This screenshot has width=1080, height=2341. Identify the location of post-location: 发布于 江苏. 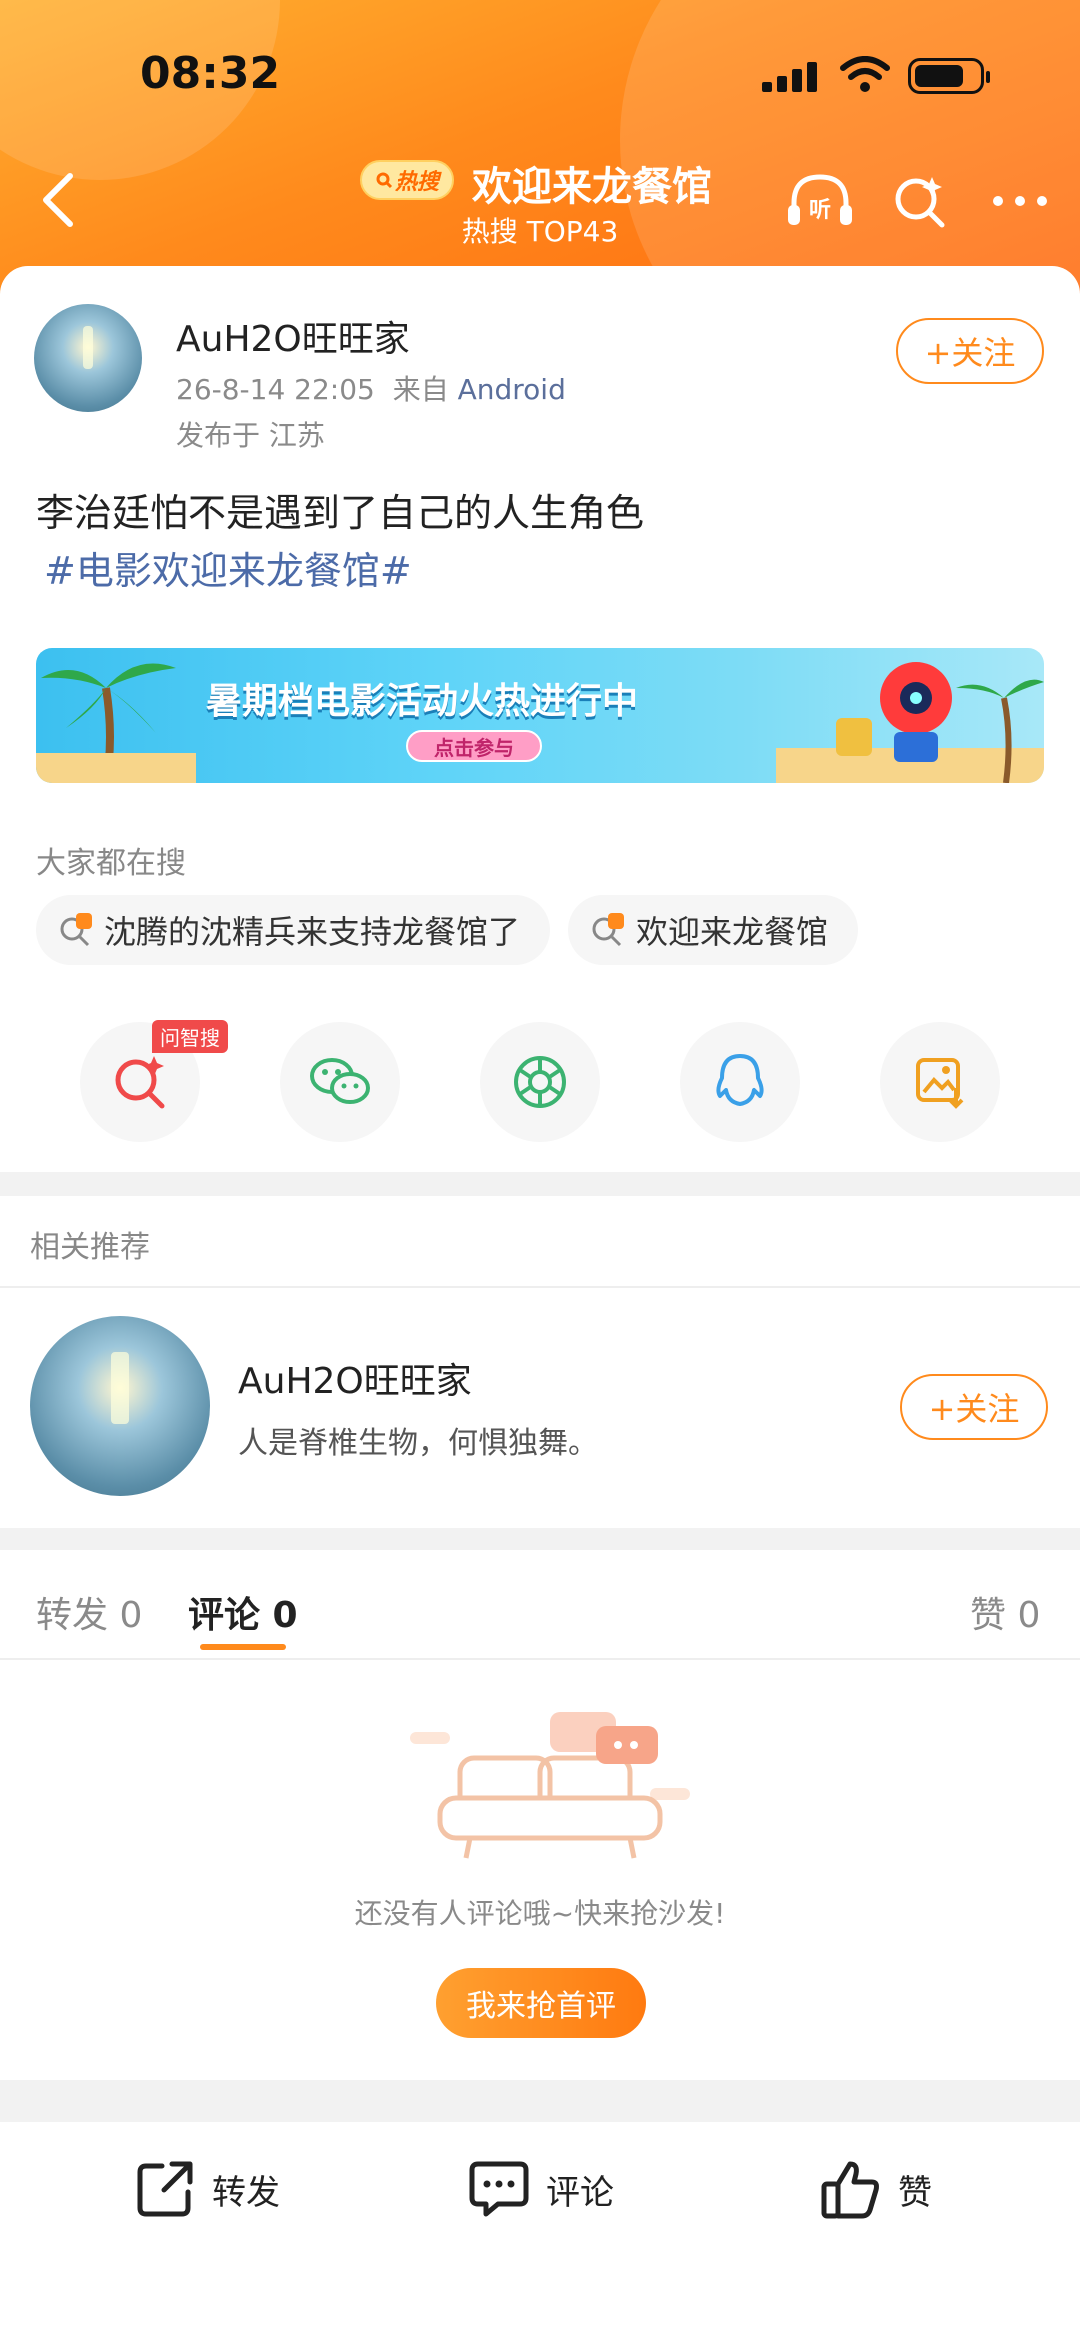
(250, 435).